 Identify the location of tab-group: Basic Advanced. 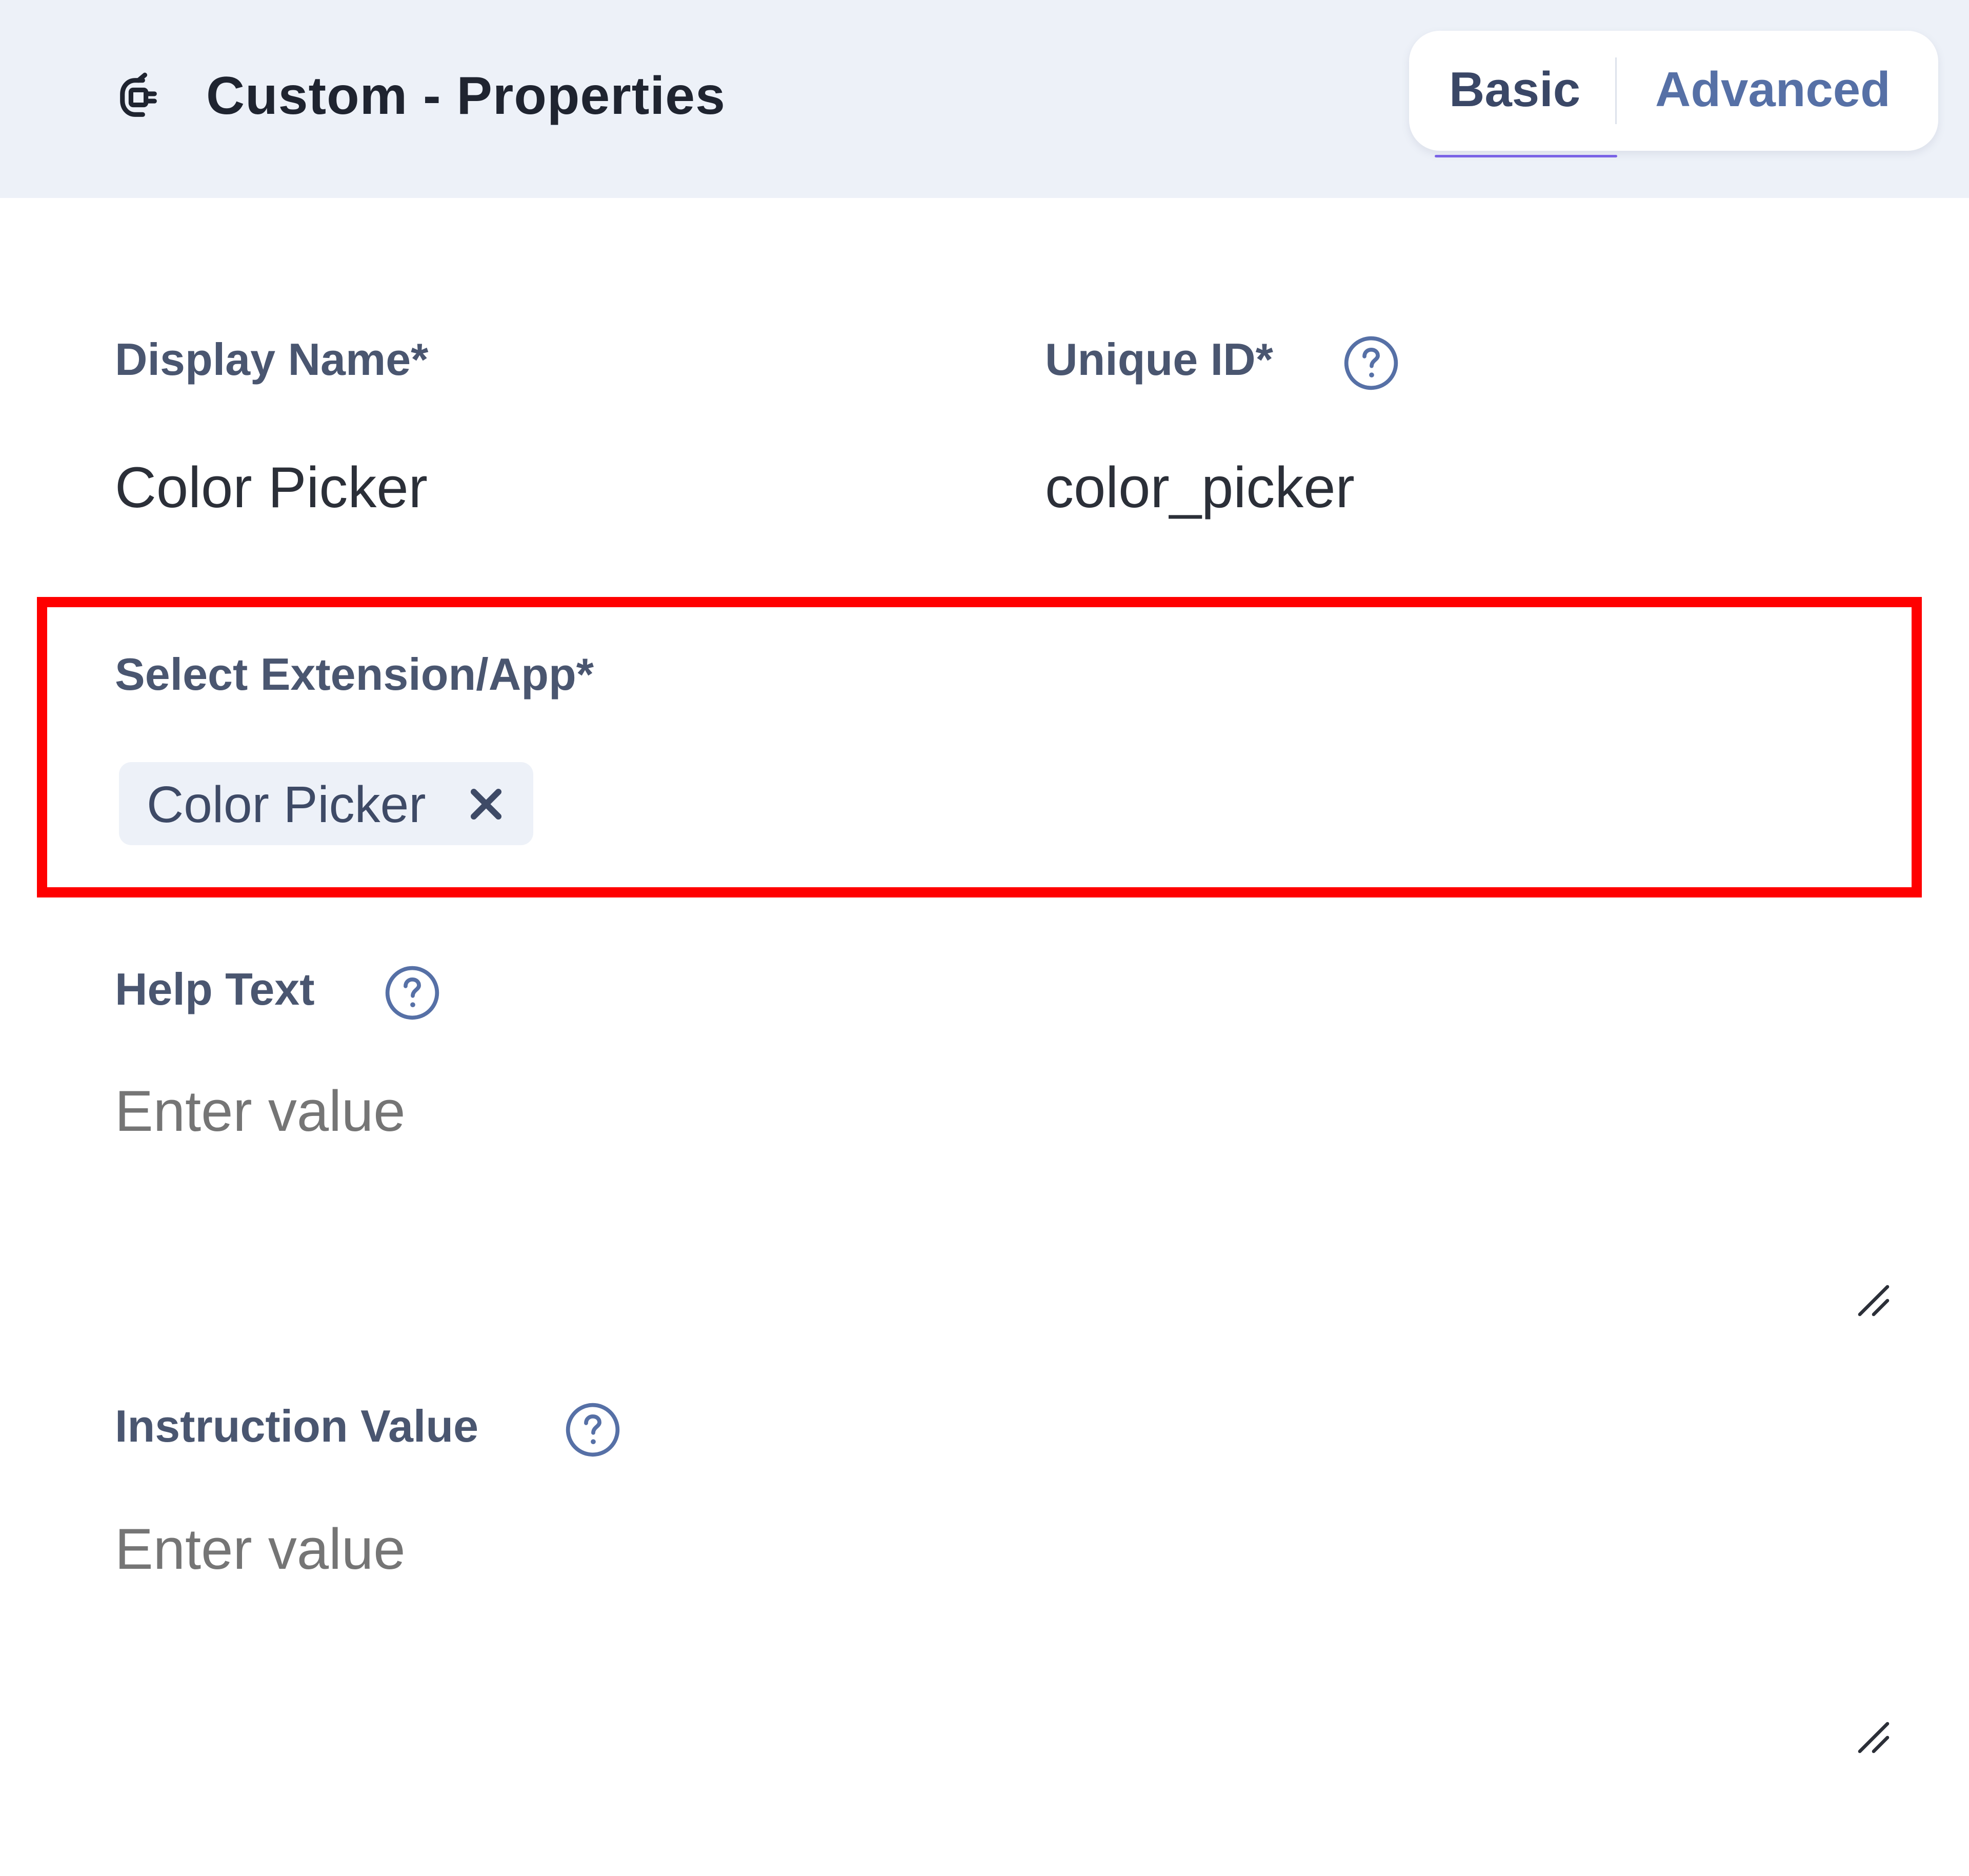
(1674, 91).